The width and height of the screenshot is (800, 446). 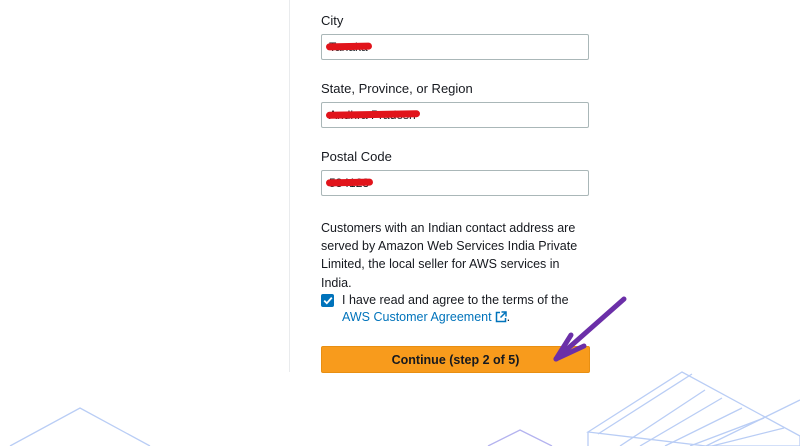 I want to click on postal-code-label: Postal Code, so click(x=356, y=156).